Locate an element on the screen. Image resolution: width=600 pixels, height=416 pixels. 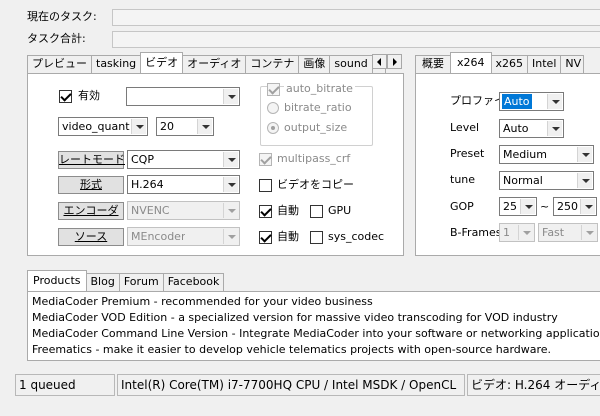
tab-intel: Intel is located at coordinates (544, 64).